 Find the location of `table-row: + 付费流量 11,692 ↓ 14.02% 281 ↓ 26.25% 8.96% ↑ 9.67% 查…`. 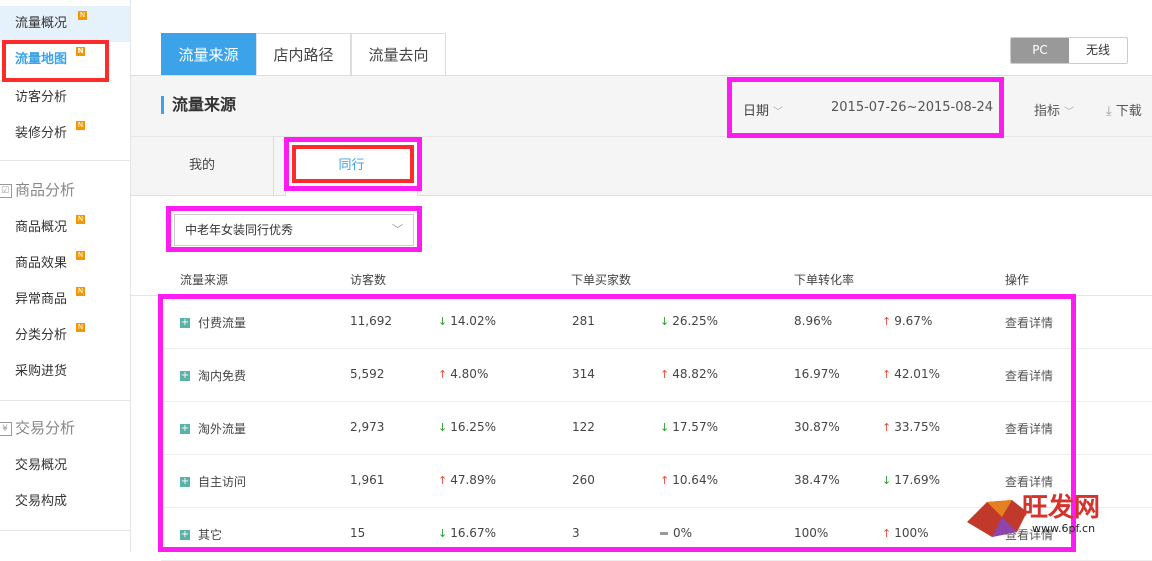

table-row: + 付费流量 11,692 ↓ 14.02% 281 ↓ 26.25% 8.96% ↑ 9.67% 查… is located at coordinates (656, 322).